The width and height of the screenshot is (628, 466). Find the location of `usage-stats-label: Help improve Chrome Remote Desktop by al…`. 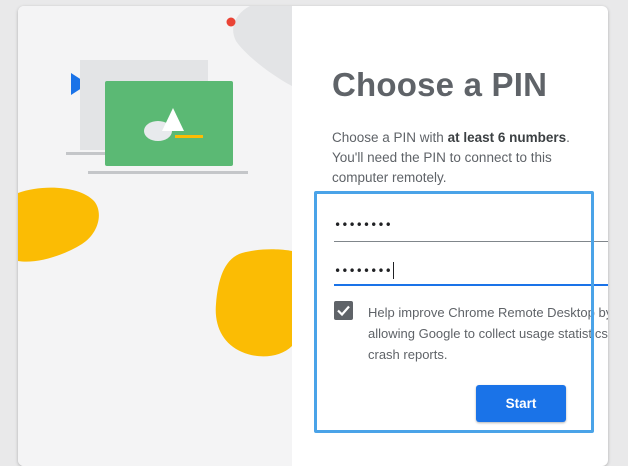

usage-stats-label: Help improve Chrome Remote Desktop by al… is located at coordinates (488, 333).